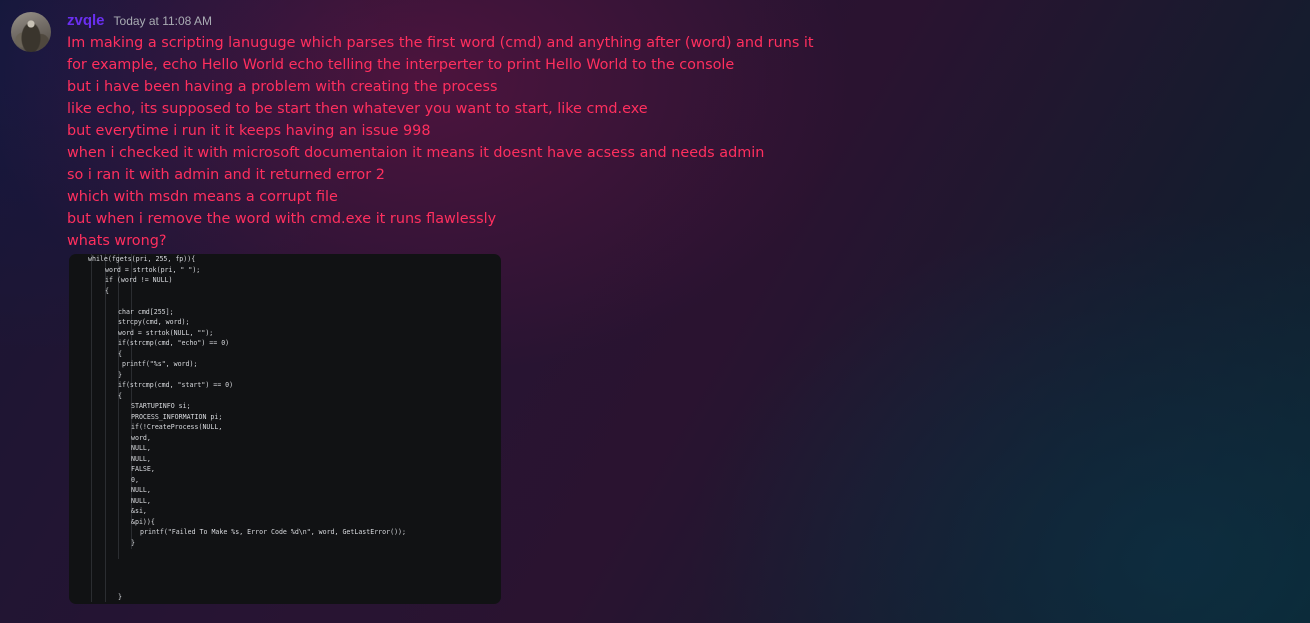 This screenshot has width=1310, height=623. I want to click on code-line: printf("%s", word);, so click(160, 364).